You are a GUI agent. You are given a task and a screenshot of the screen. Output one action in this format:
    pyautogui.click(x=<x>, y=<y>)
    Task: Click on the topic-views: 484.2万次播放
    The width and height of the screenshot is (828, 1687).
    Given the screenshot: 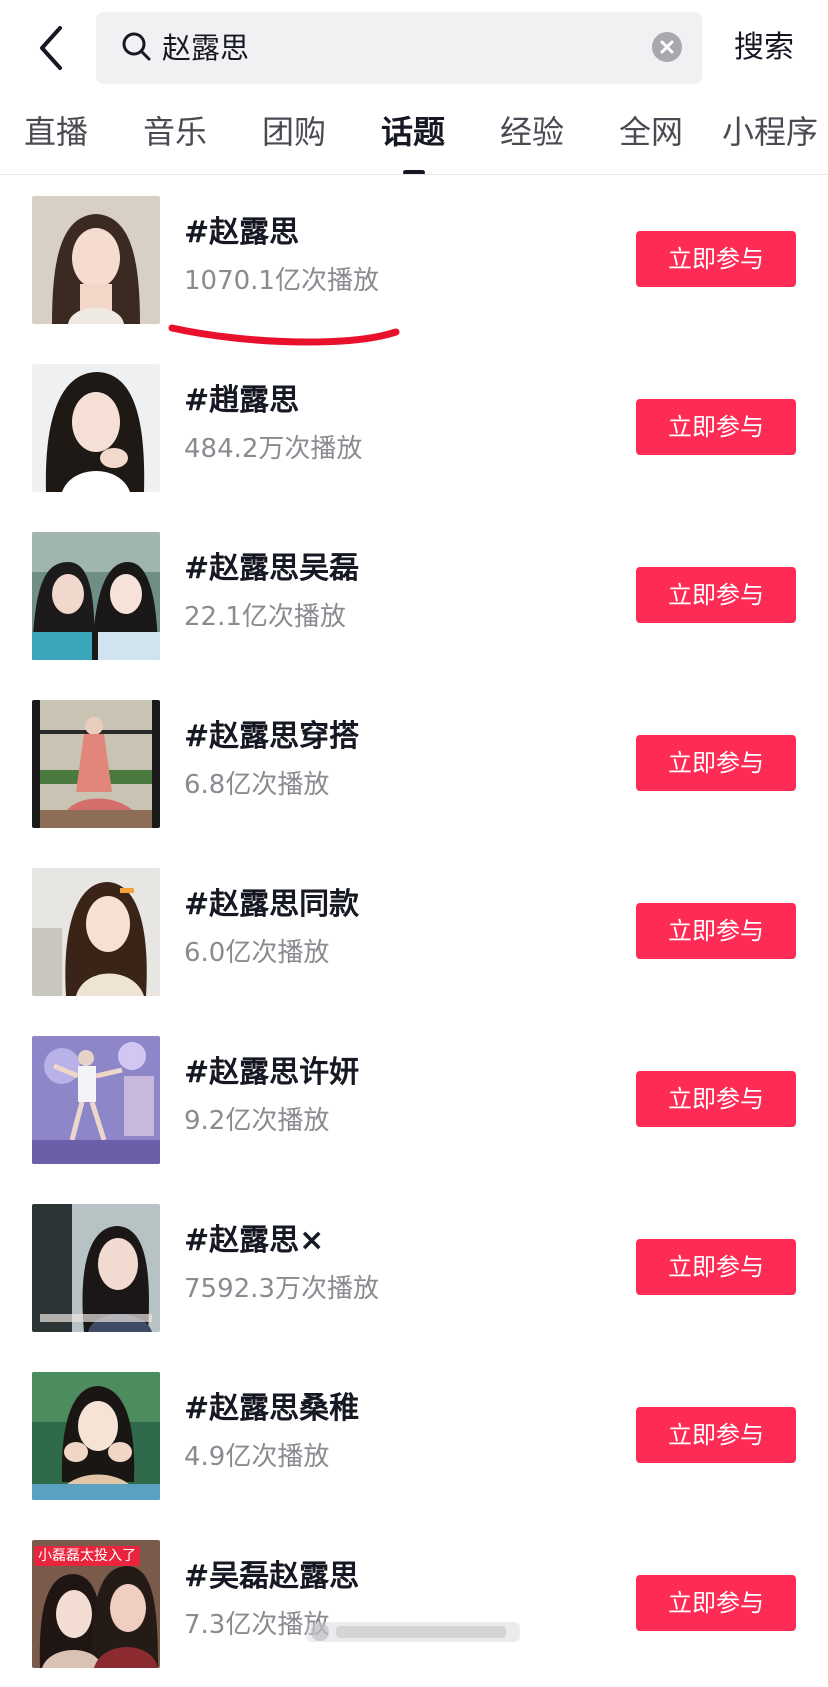 What is the action you would take?
    pyautogui.click(x=273, y=449)
    